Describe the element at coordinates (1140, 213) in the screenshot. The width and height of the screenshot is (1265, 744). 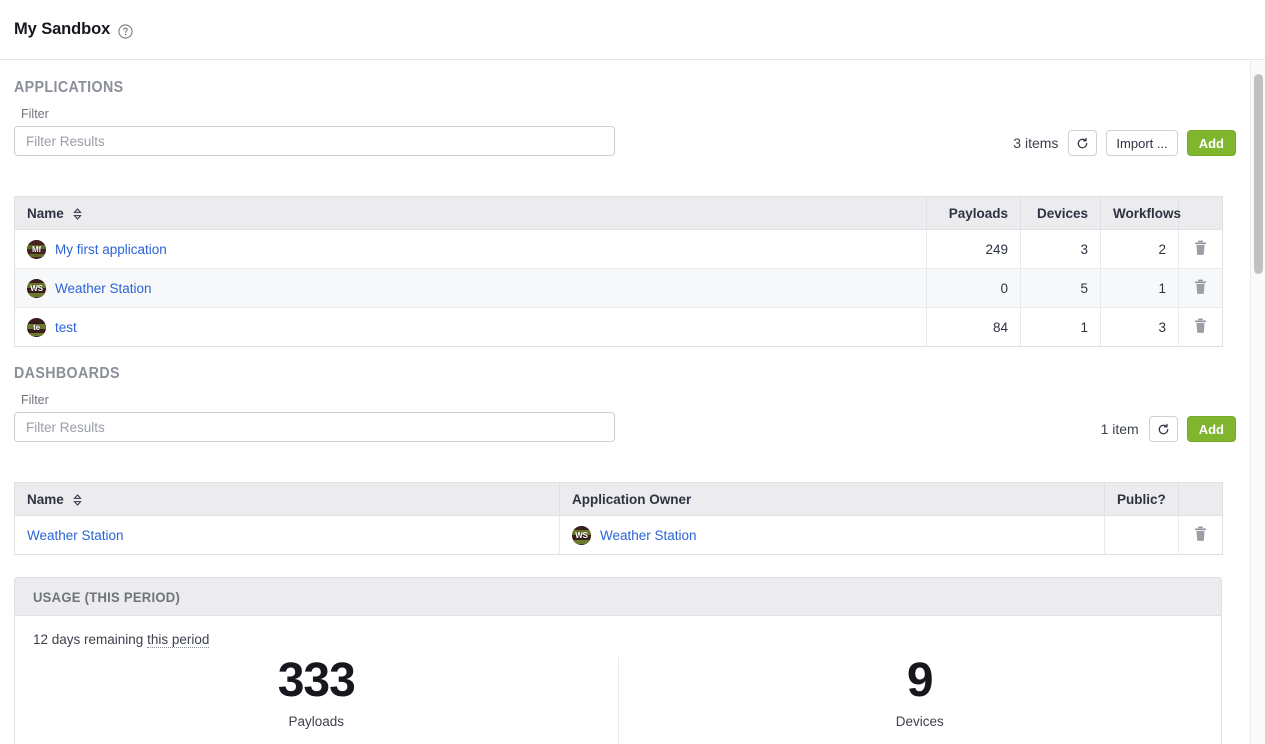
I see `applications-col-workflows: Workflows` at that location.